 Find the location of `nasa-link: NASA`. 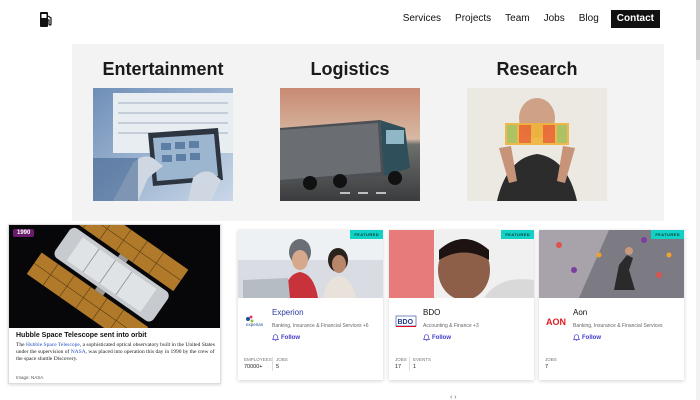

nasa-link: NASA is located at coordinates (78, 352).